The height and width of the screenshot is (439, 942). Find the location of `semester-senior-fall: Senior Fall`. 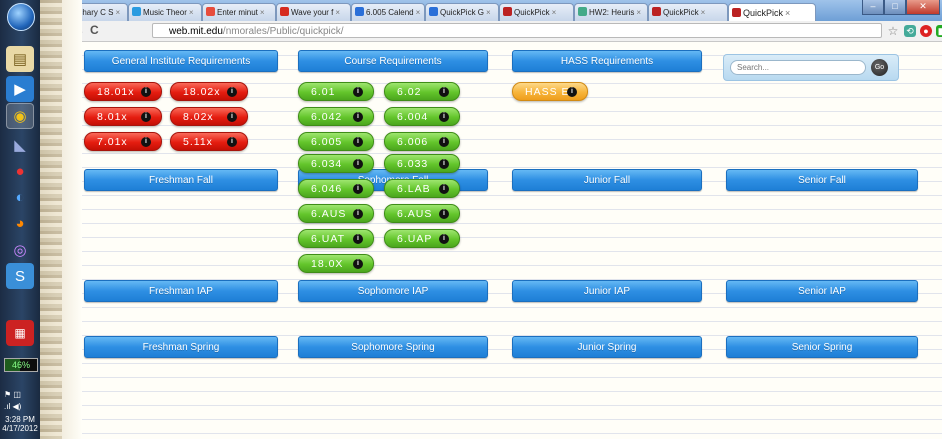

semester-senior-fall: Senior Fall is located at coordinates (822, 180).